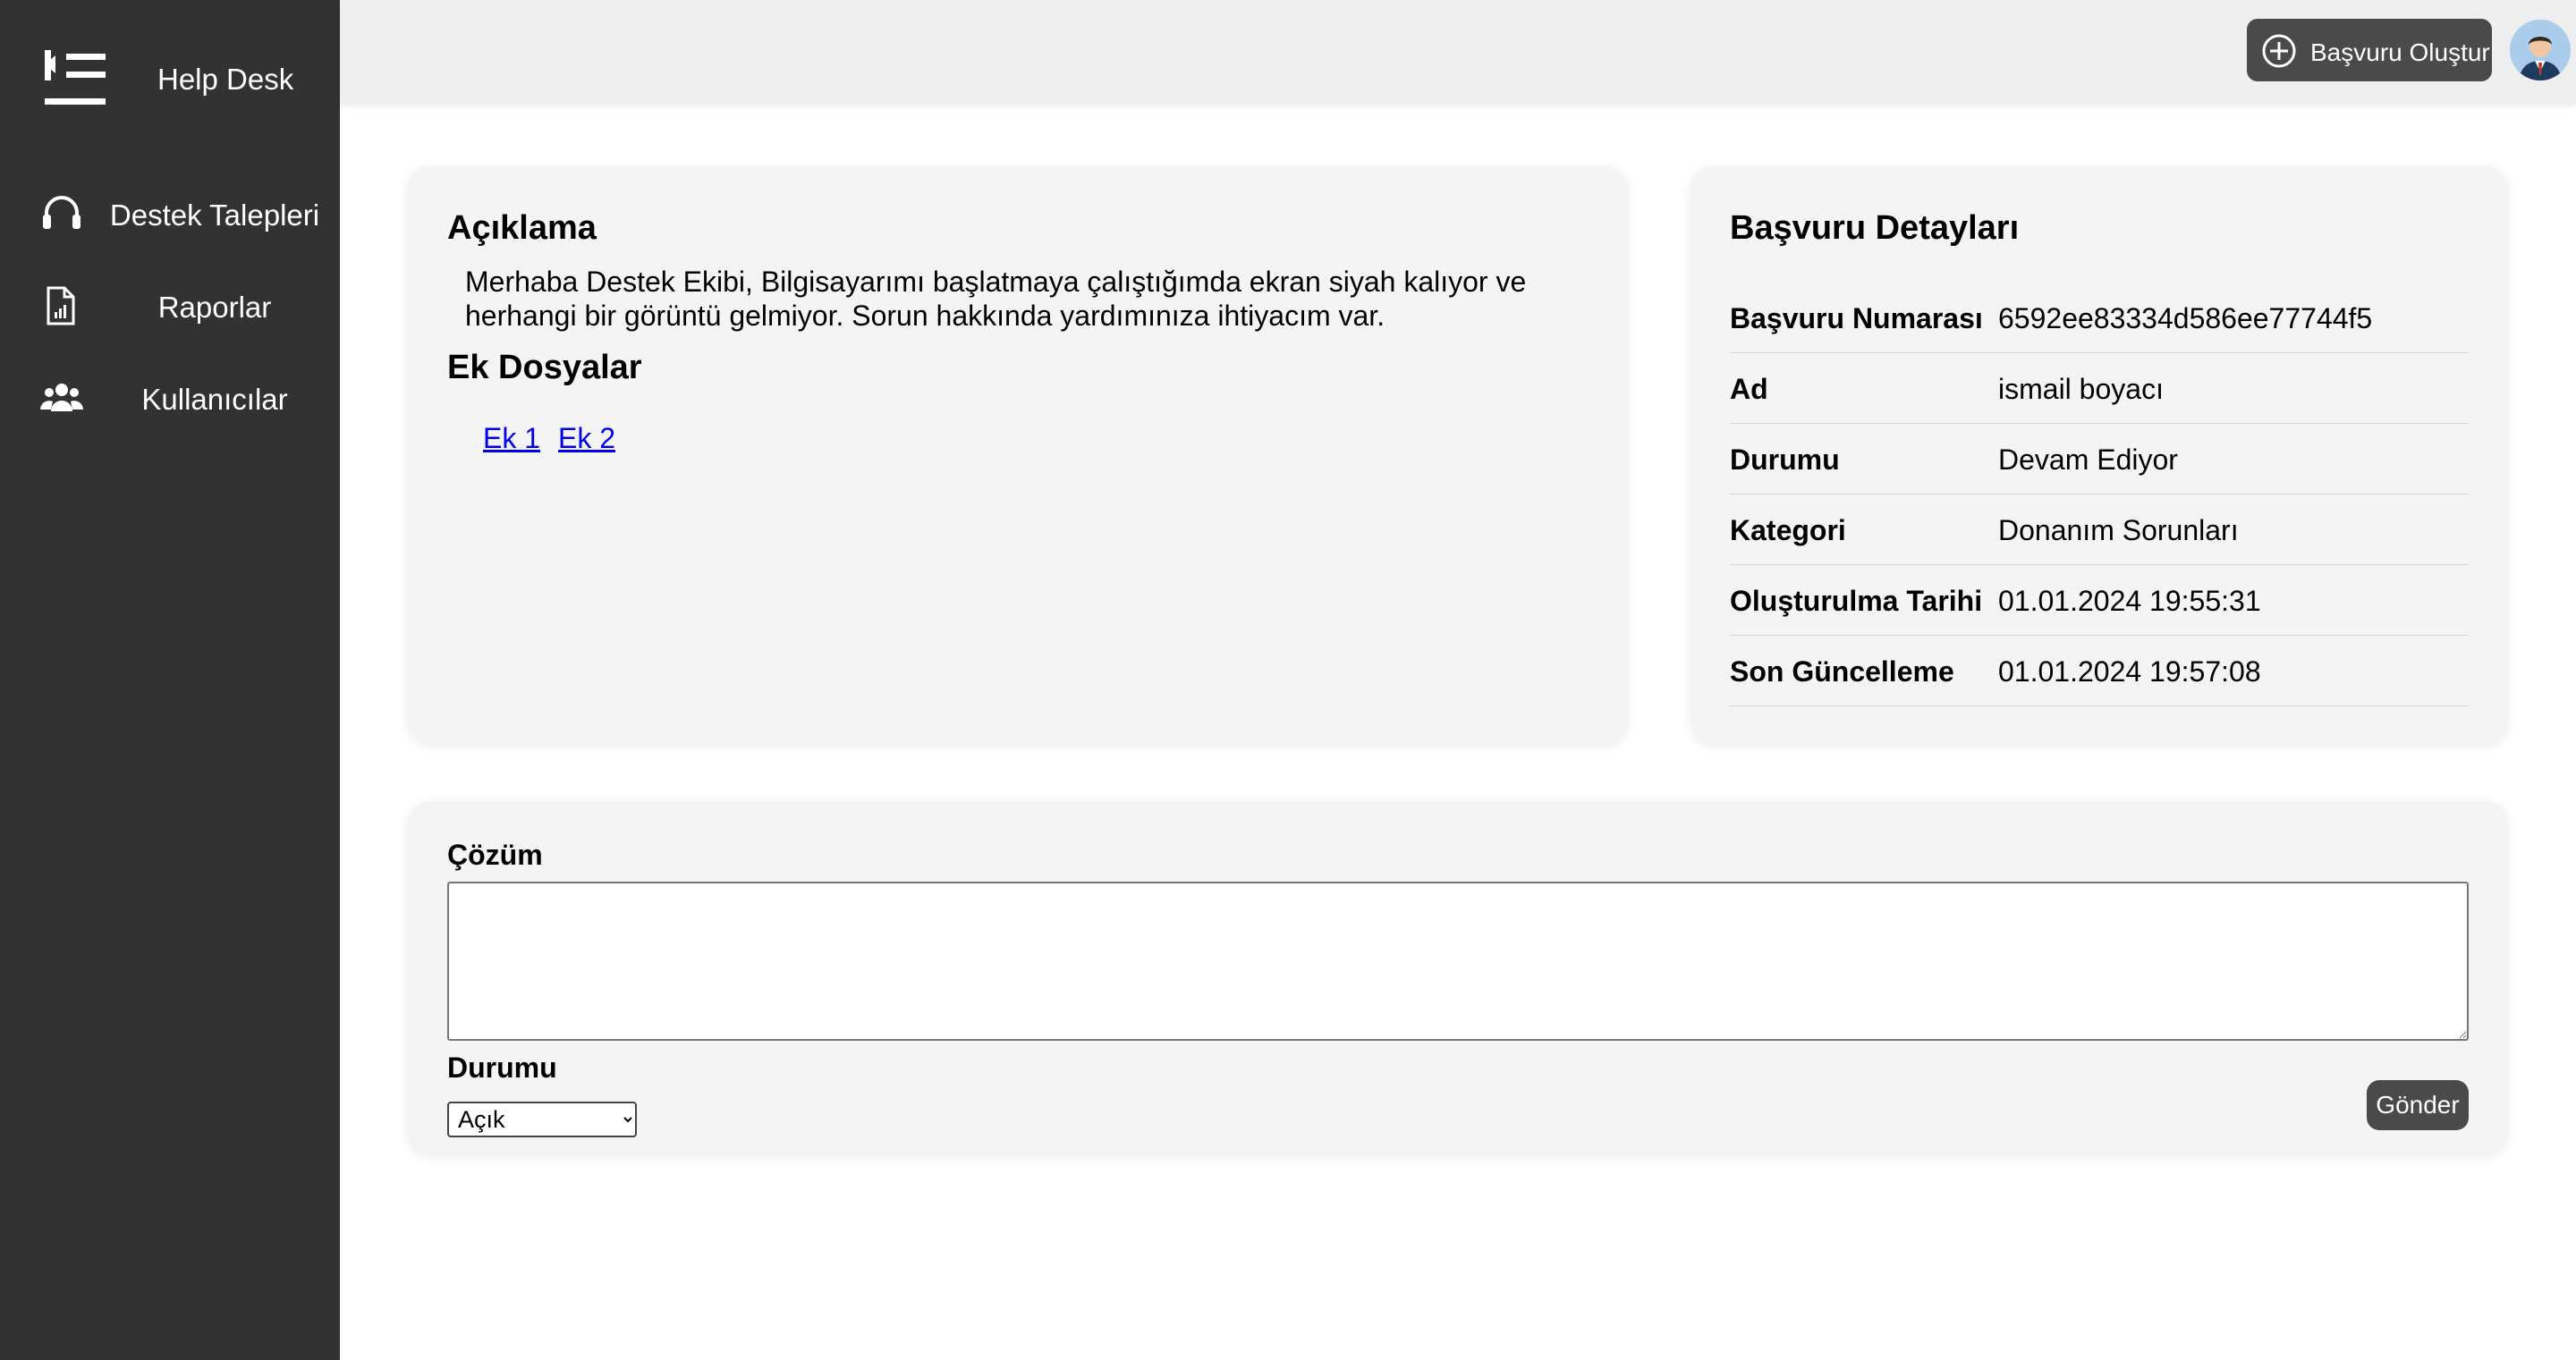 Image resolution: width=2576 pixels, height=1360 pixels. Describe the element at coordinates (542, 1120) in the screenshot. I see `status-select: Açık` at that location.